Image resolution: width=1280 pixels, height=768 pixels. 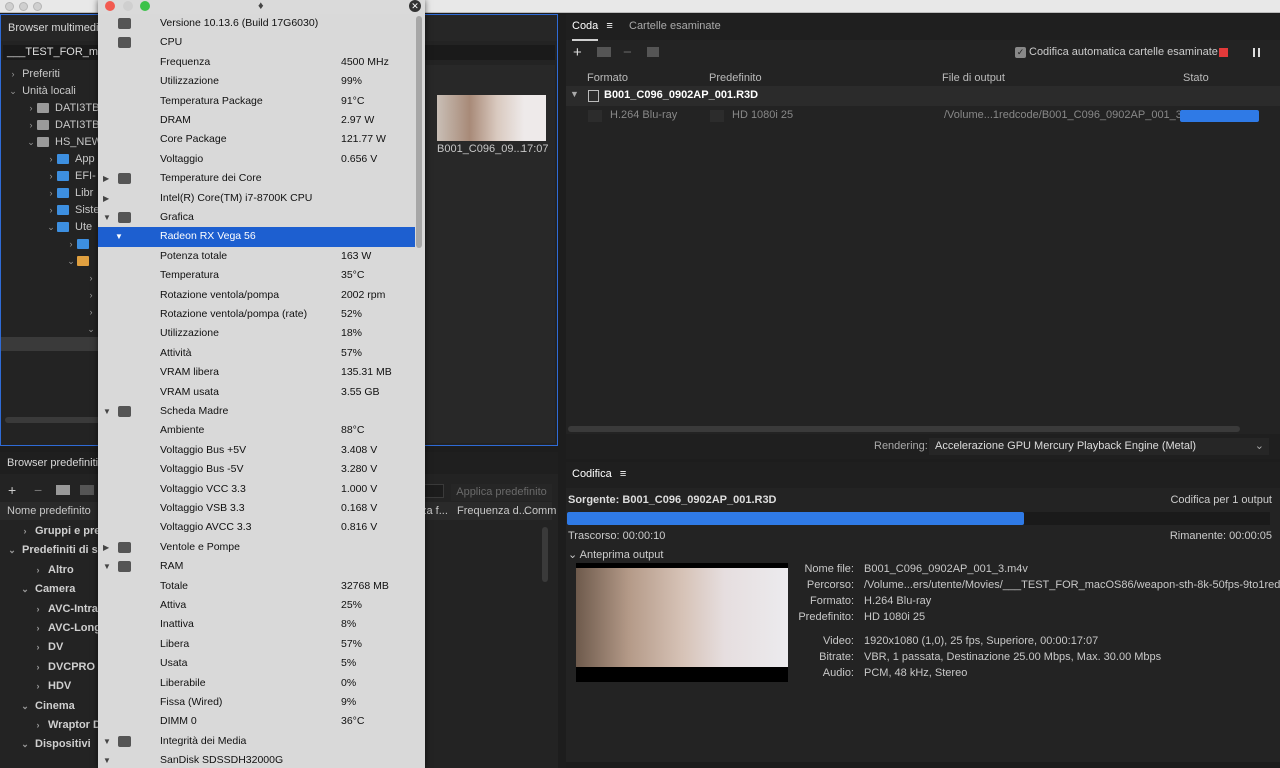 What do you see at coordinates (33, 74) in the screenshot?
I see `tree-favorites: › Preferiti` at bounding box center [33, 74].